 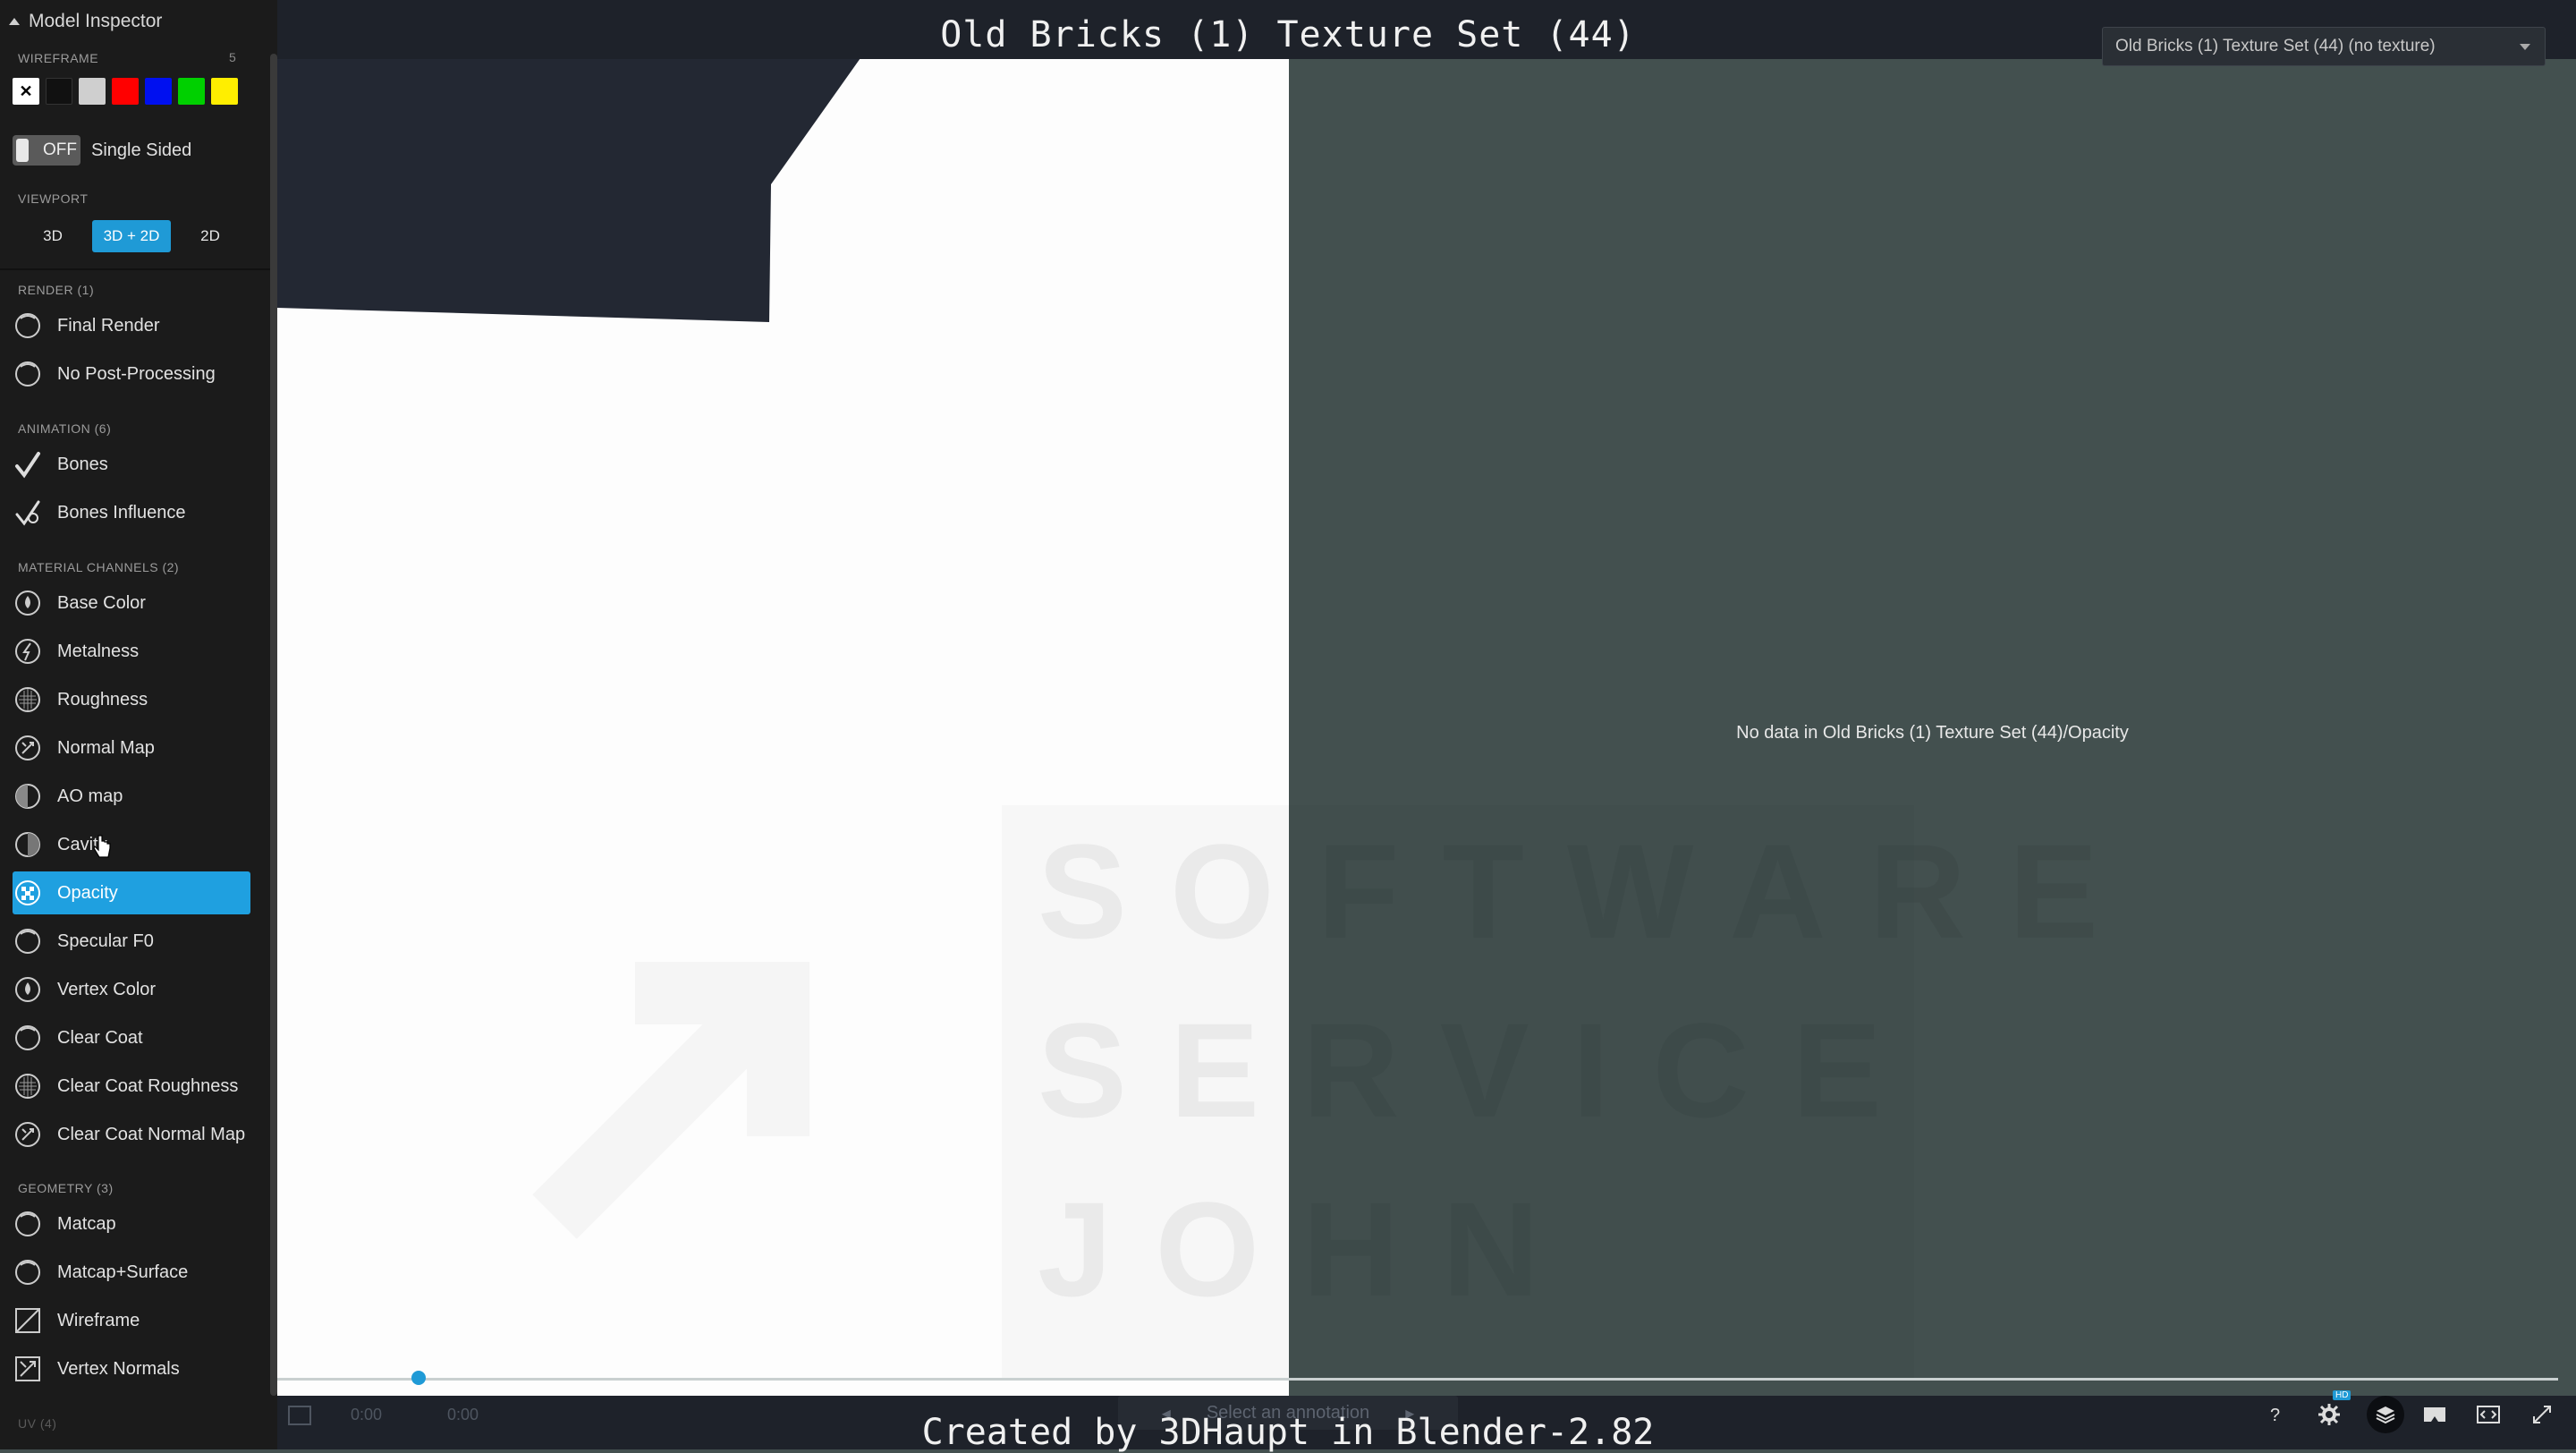 I want to click on channel-normal-map: Normal Map, so click(x=131, y=747).